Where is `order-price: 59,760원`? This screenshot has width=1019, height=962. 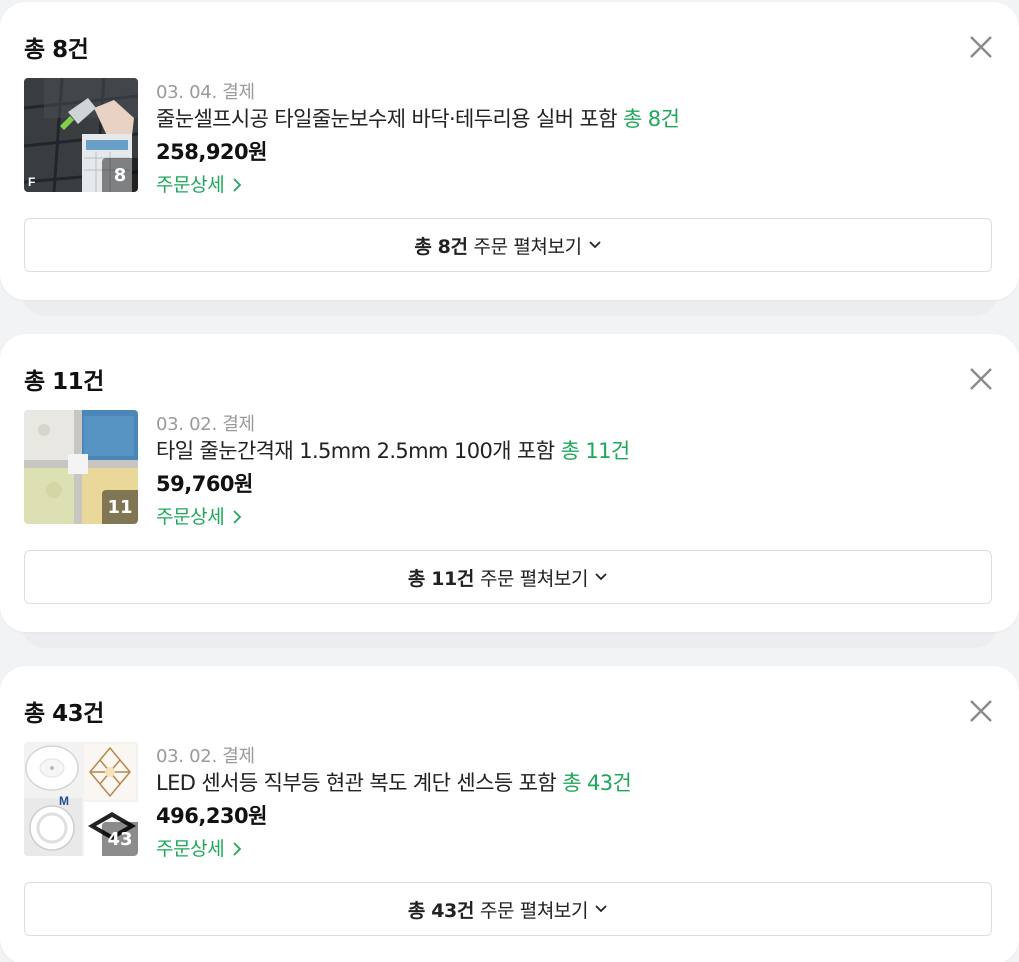
order-price: 59,760원 is located at coordinates (204, 484).